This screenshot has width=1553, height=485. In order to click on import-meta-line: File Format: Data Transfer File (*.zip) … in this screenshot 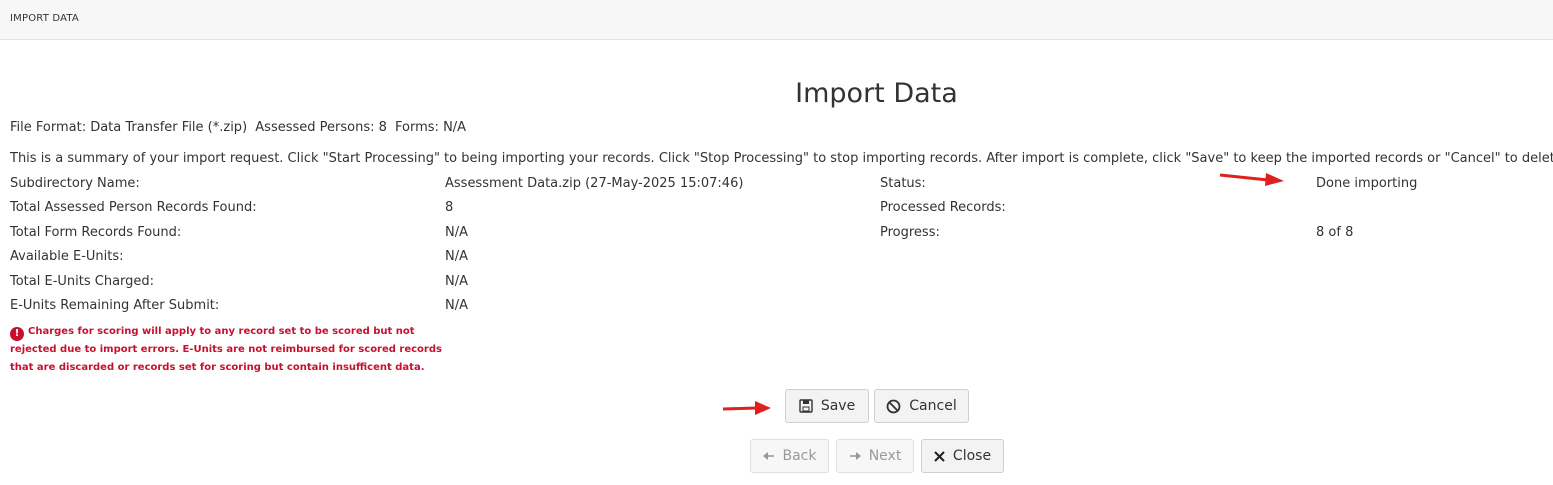, I will do `click(240, 127)`.